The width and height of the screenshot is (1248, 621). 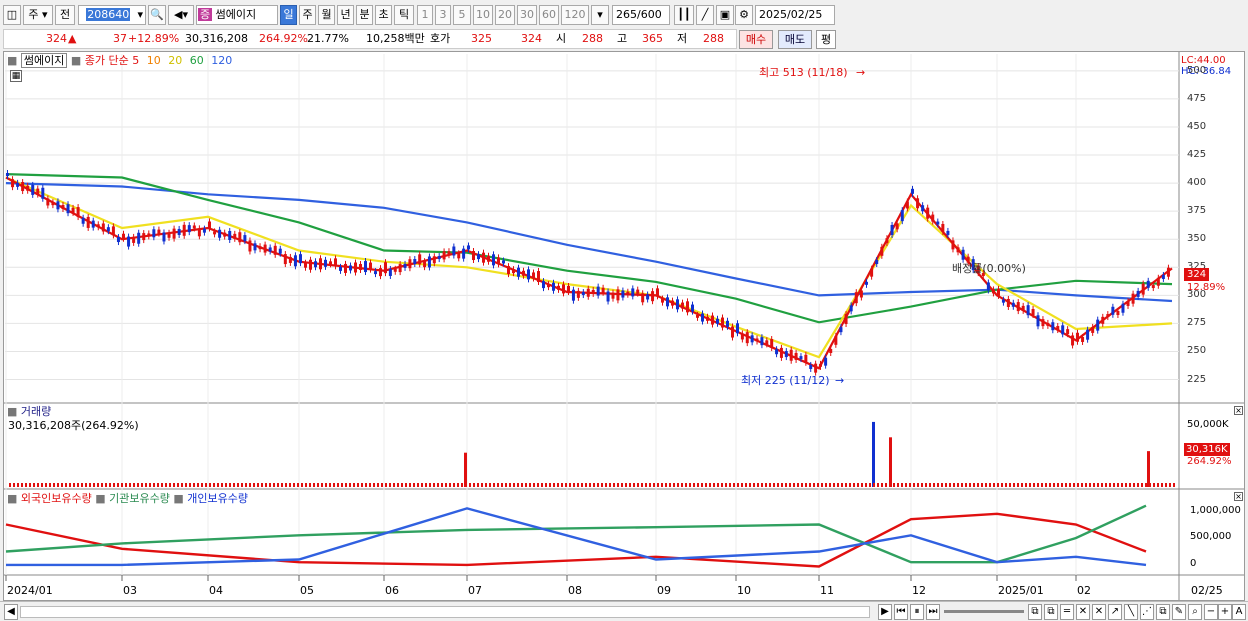 What do you see at coordinates (575, 15) in the screenshot?
I see `minute-120: 120` at bounding box center [575, 15].